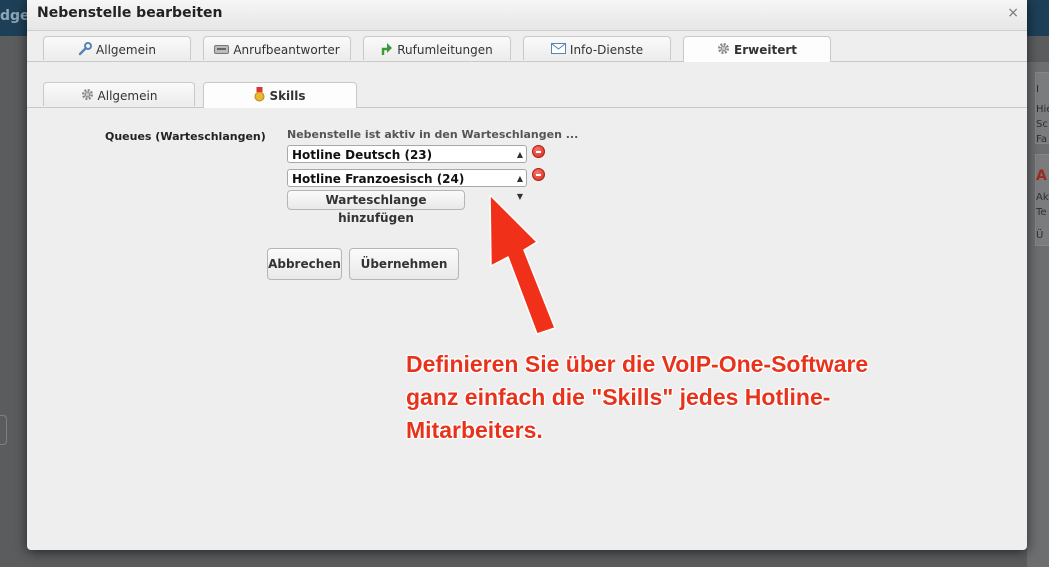  Describe the element at coordinates (618, 397) in the screenshot. I see `annotation-line: ganz einfach die "Skills" jedes Hotline-` at that location.